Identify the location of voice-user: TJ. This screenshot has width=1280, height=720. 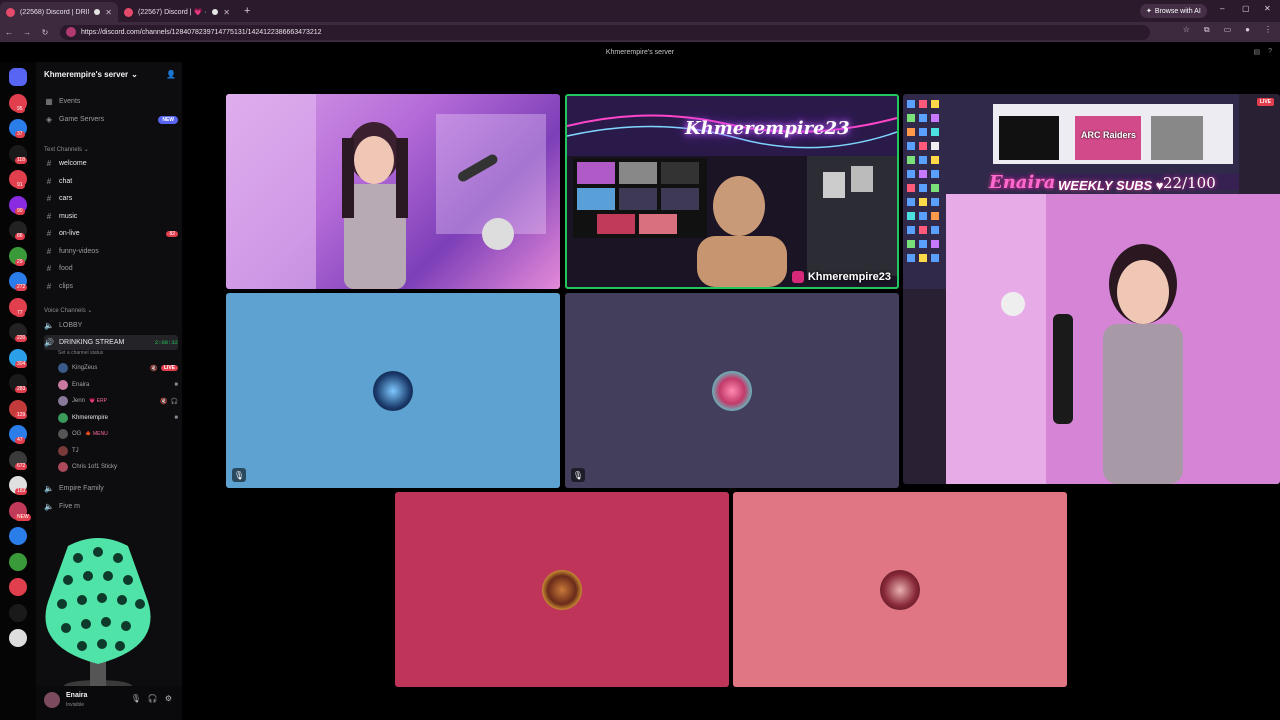
(118, 451).